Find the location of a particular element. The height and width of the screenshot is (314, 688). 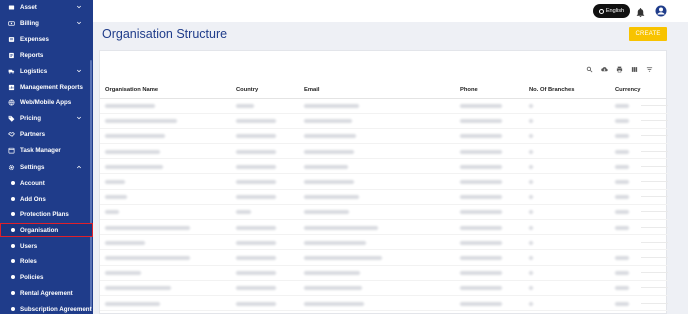

user-circle-icon is located at coordinates (661, 10).